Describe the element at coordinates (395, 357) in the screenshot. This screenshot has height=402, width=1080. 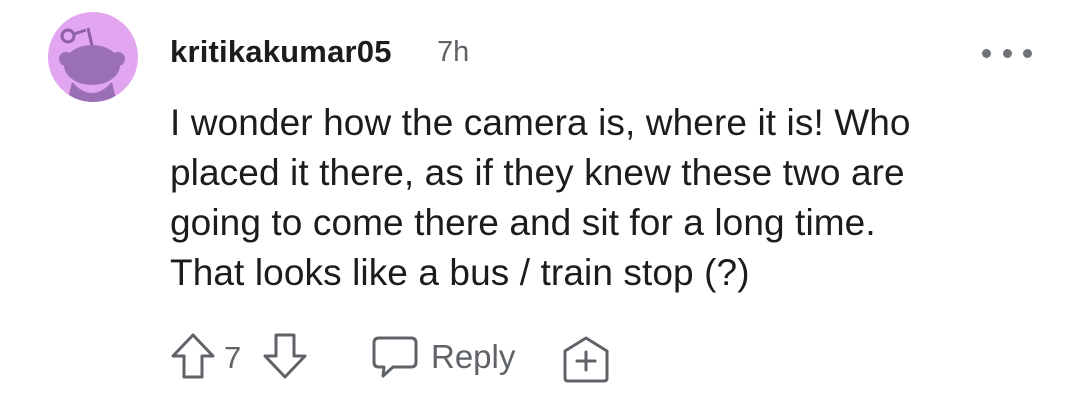
I see `speech-bubble-icon` at that location.